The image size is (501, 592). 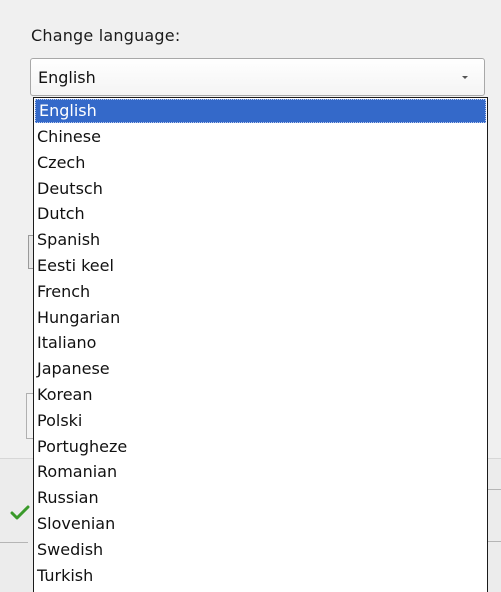 What do you see at coordinates (260, 240) in the screenshot?
I see `language-option: Spanish` at bounding box center [260, 240].